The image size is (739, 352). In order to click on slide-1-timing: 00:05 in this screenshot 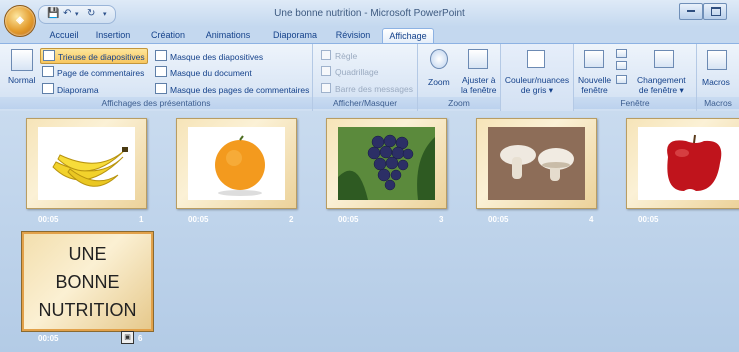, I will do `click(48, 219)`.